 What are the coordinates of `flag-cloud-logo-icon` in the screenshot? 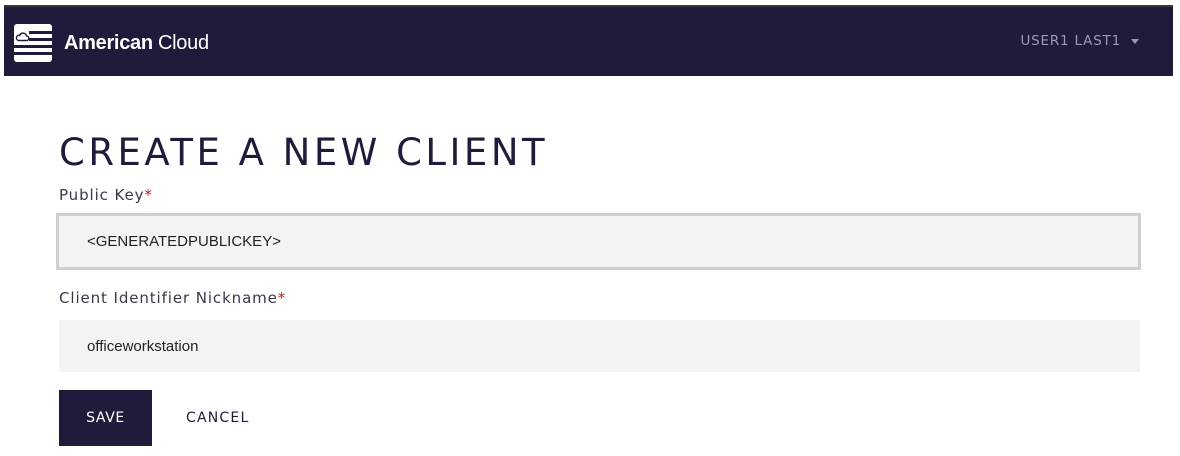 It's located at (33, 43).